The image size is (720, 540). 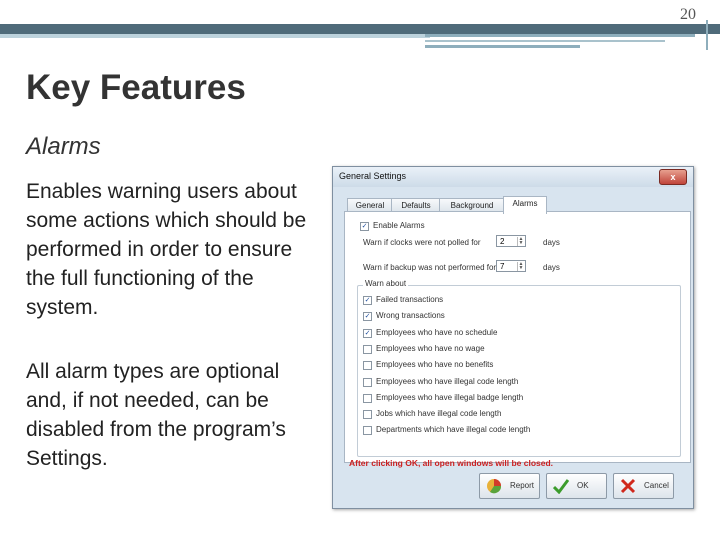 I want to click on clocks-days-value: 2, so click(x=502, y=241).